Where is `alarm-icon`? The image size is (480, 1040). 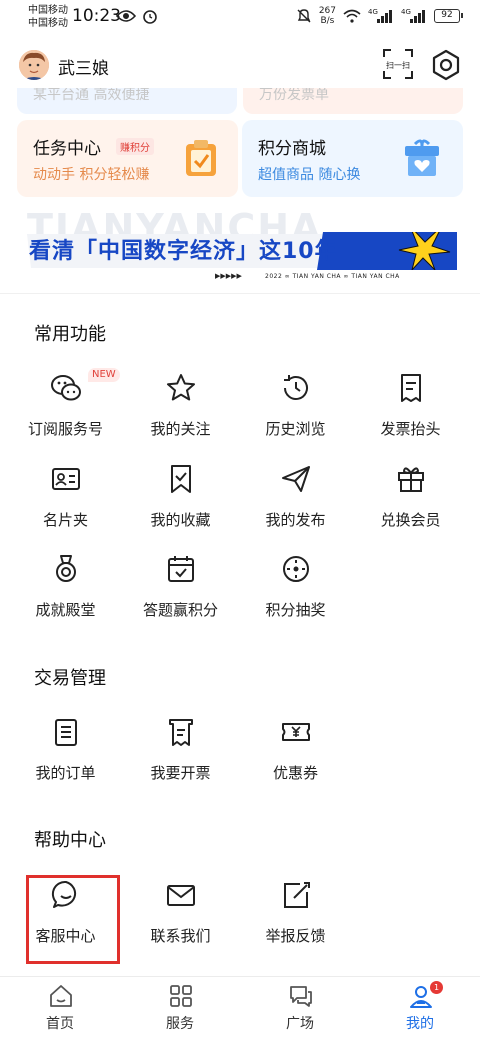 alarm-icon is located at coordinates (150, 17).